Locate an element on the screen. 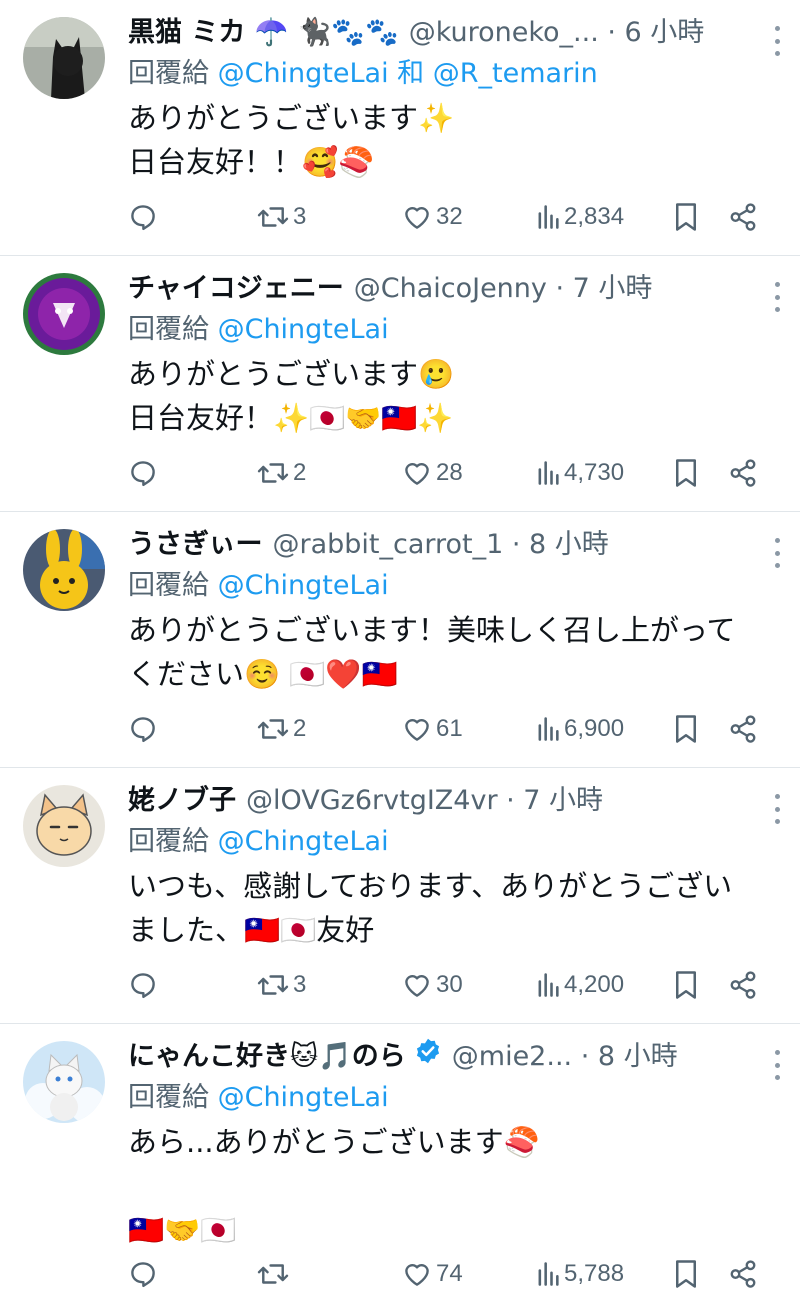 The width and height of the screenshot is (800, 1312). action-bar: 74 5,788 is located at coordinates (452, 1274).